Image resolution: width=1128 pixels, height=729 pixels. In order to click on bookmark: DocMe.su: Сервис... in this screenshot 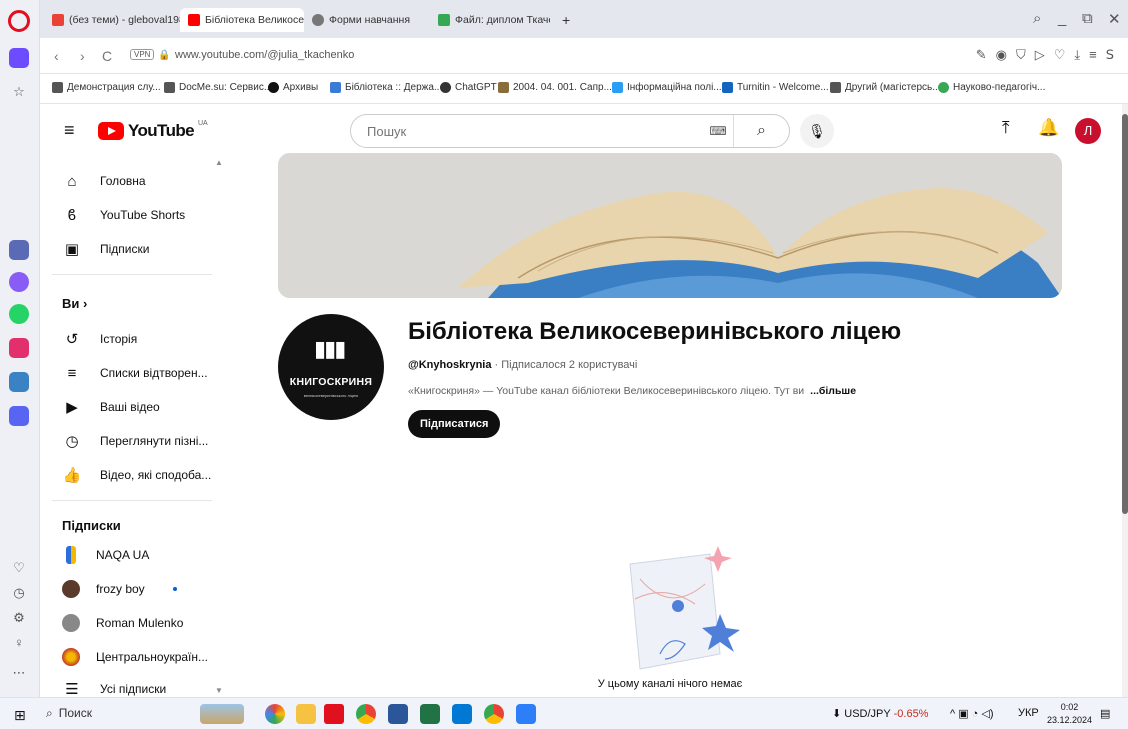, I will do `click(218, 87)`.